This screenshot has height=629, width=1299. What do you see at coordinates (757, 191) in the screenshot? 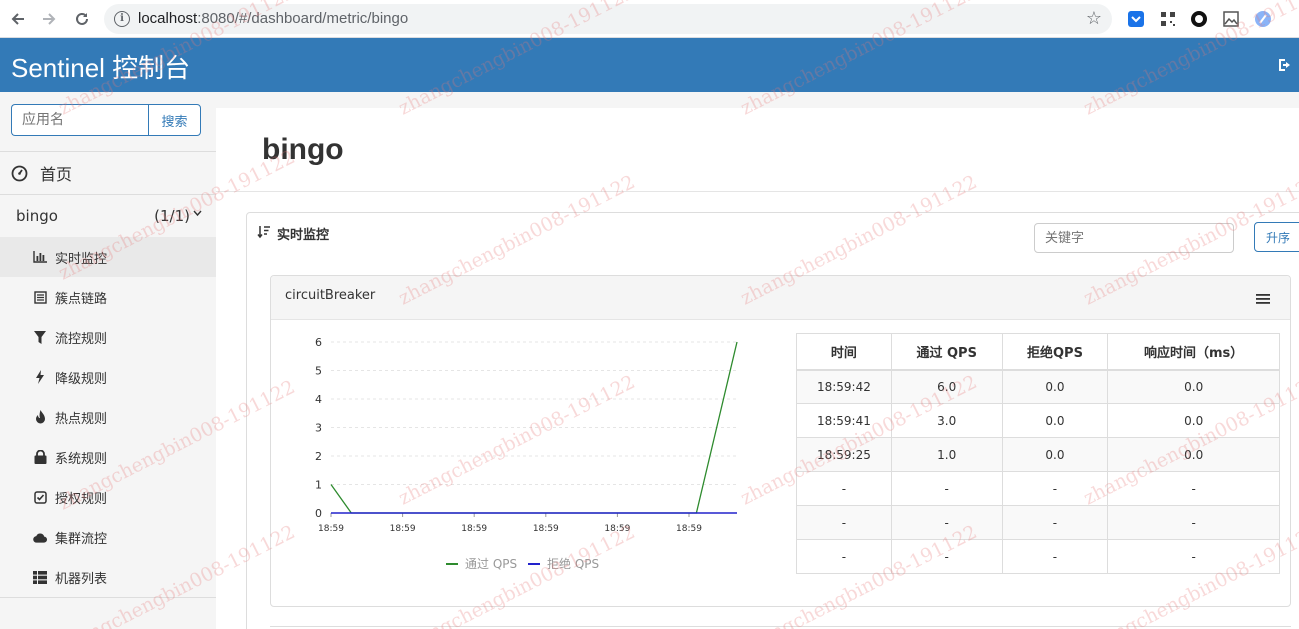
I see `title-divider` at bounding box center [757, 191].